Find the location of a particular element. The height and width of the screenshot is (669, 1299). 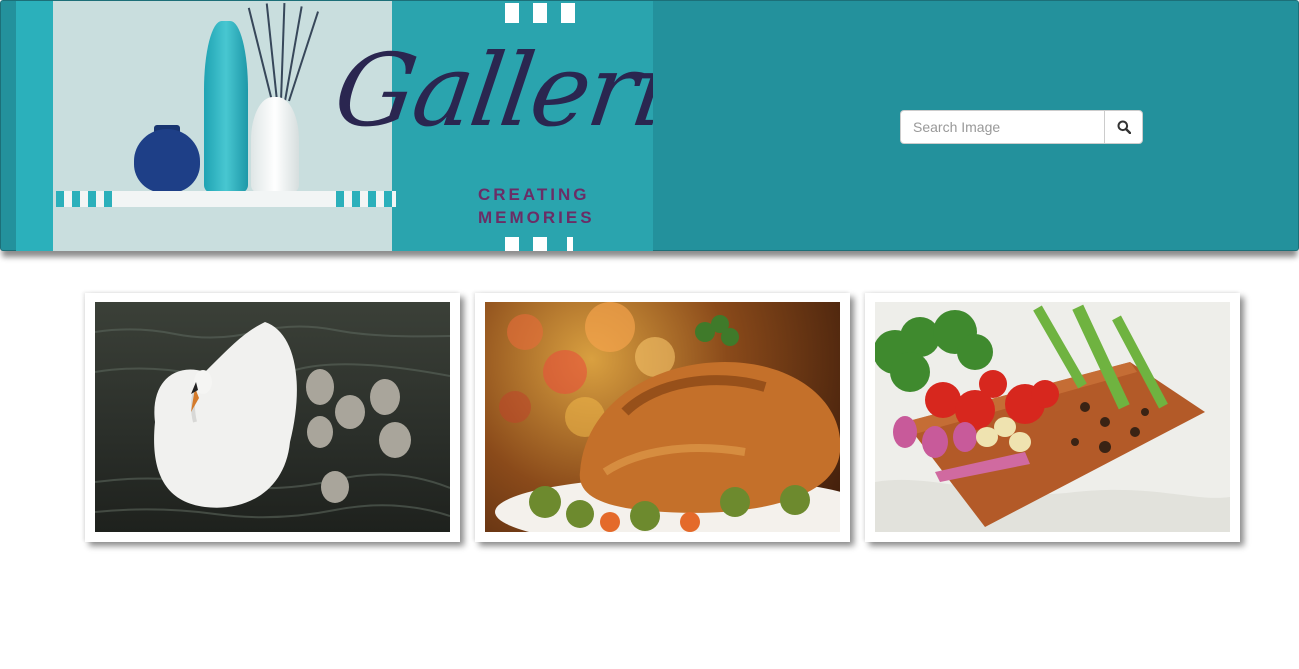

search-icon is located at coordinates (1124, 127).